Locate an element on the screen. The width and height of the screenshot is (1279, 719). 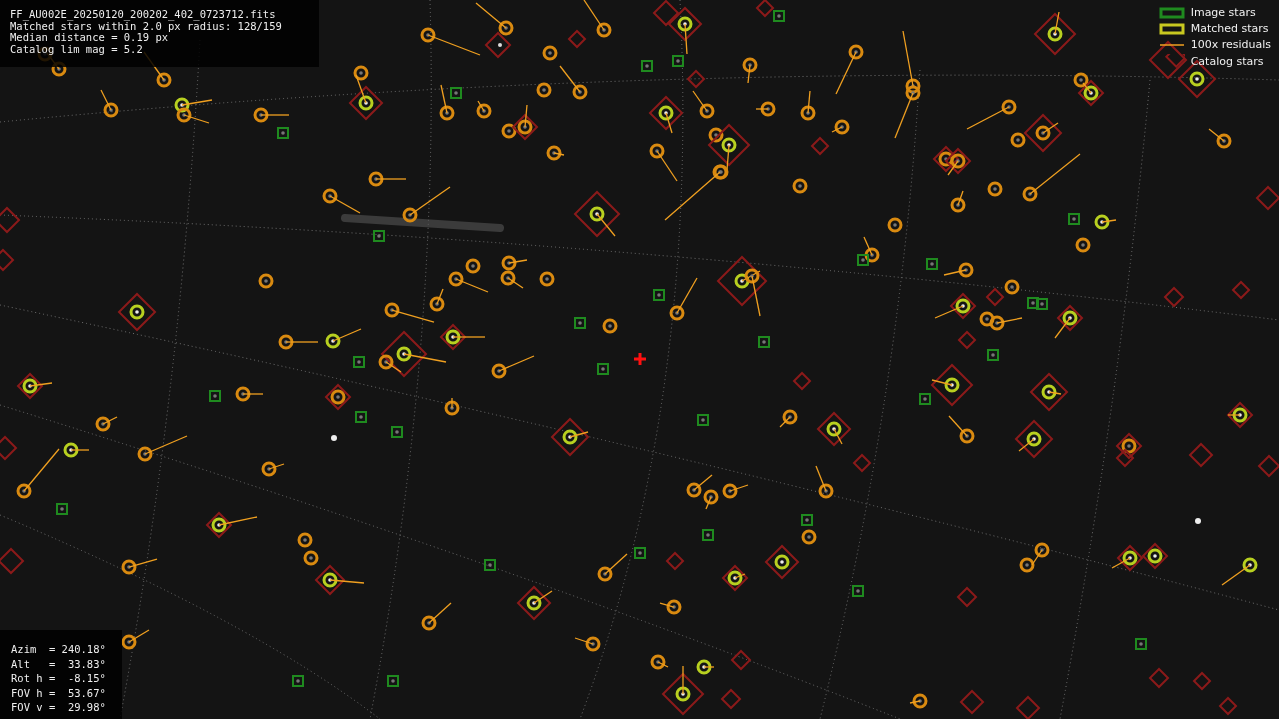
info-text: Median distance = 0.19 px is located at coordinates (89, 38).